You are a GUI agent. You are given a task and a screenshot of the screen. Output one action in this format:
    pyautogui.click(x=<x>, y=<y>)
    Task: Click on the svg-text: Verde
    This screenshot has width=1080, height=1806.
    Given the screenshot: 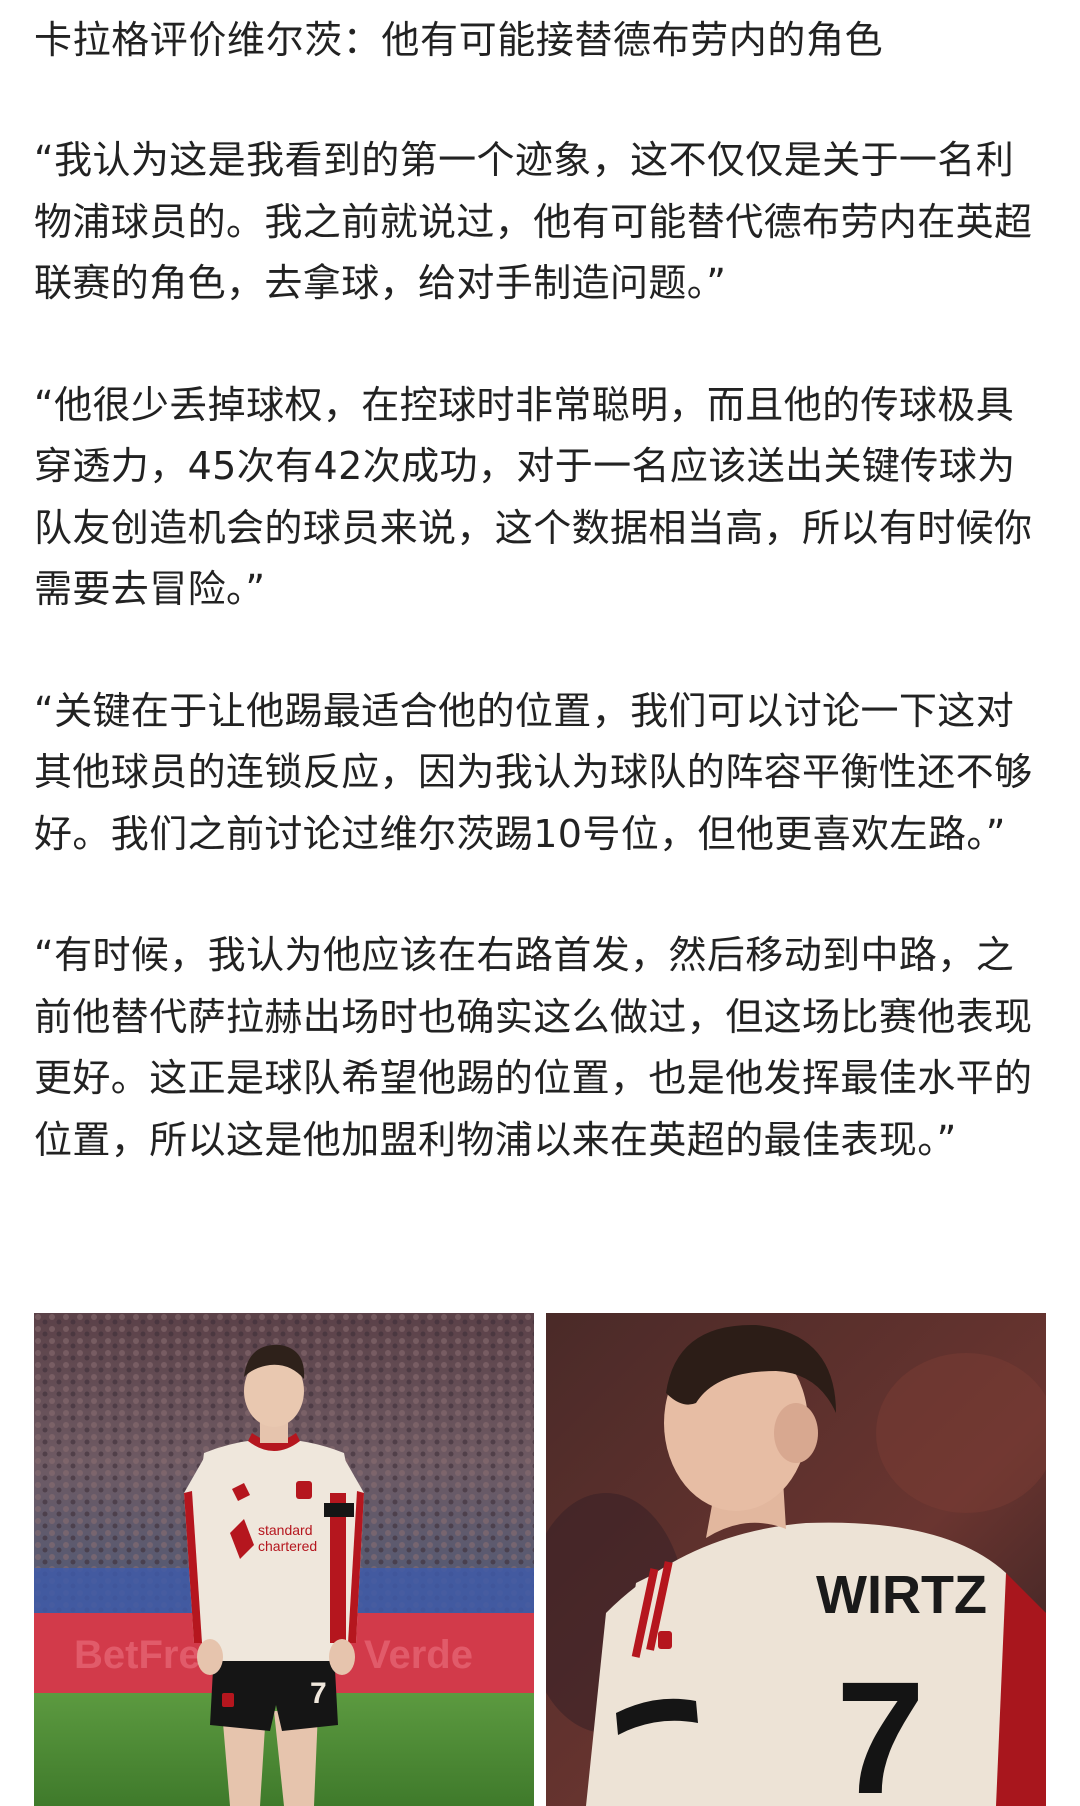 What is the action you would take?
    pyautogui.click(x=418, y=1655)
    